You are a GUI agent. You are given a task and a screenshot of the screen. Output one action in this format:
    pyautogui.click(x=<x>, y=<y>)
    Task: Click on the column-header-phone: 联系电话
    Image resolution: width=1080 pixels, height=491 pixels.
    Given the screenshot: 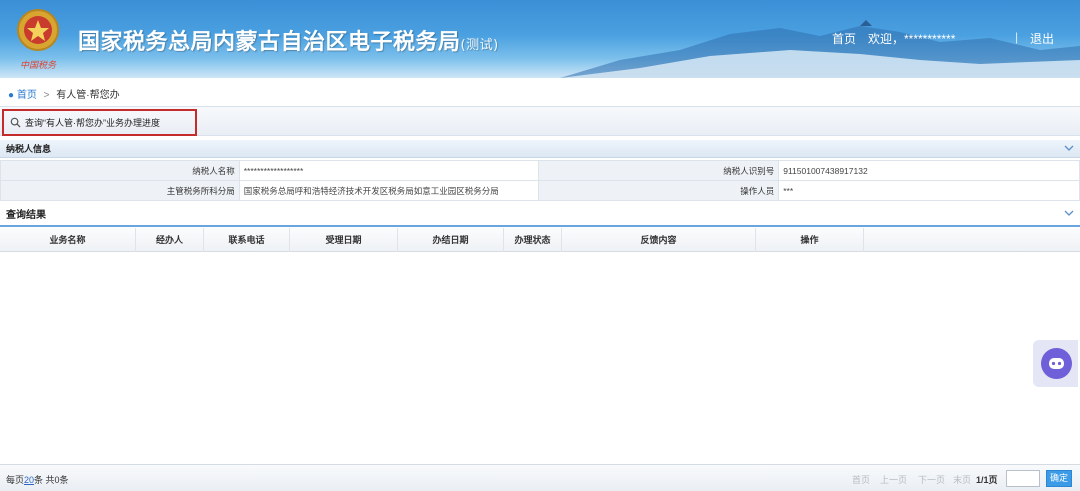 What is the action you would take?
    pyautogui.click(x=247, y=240)
    